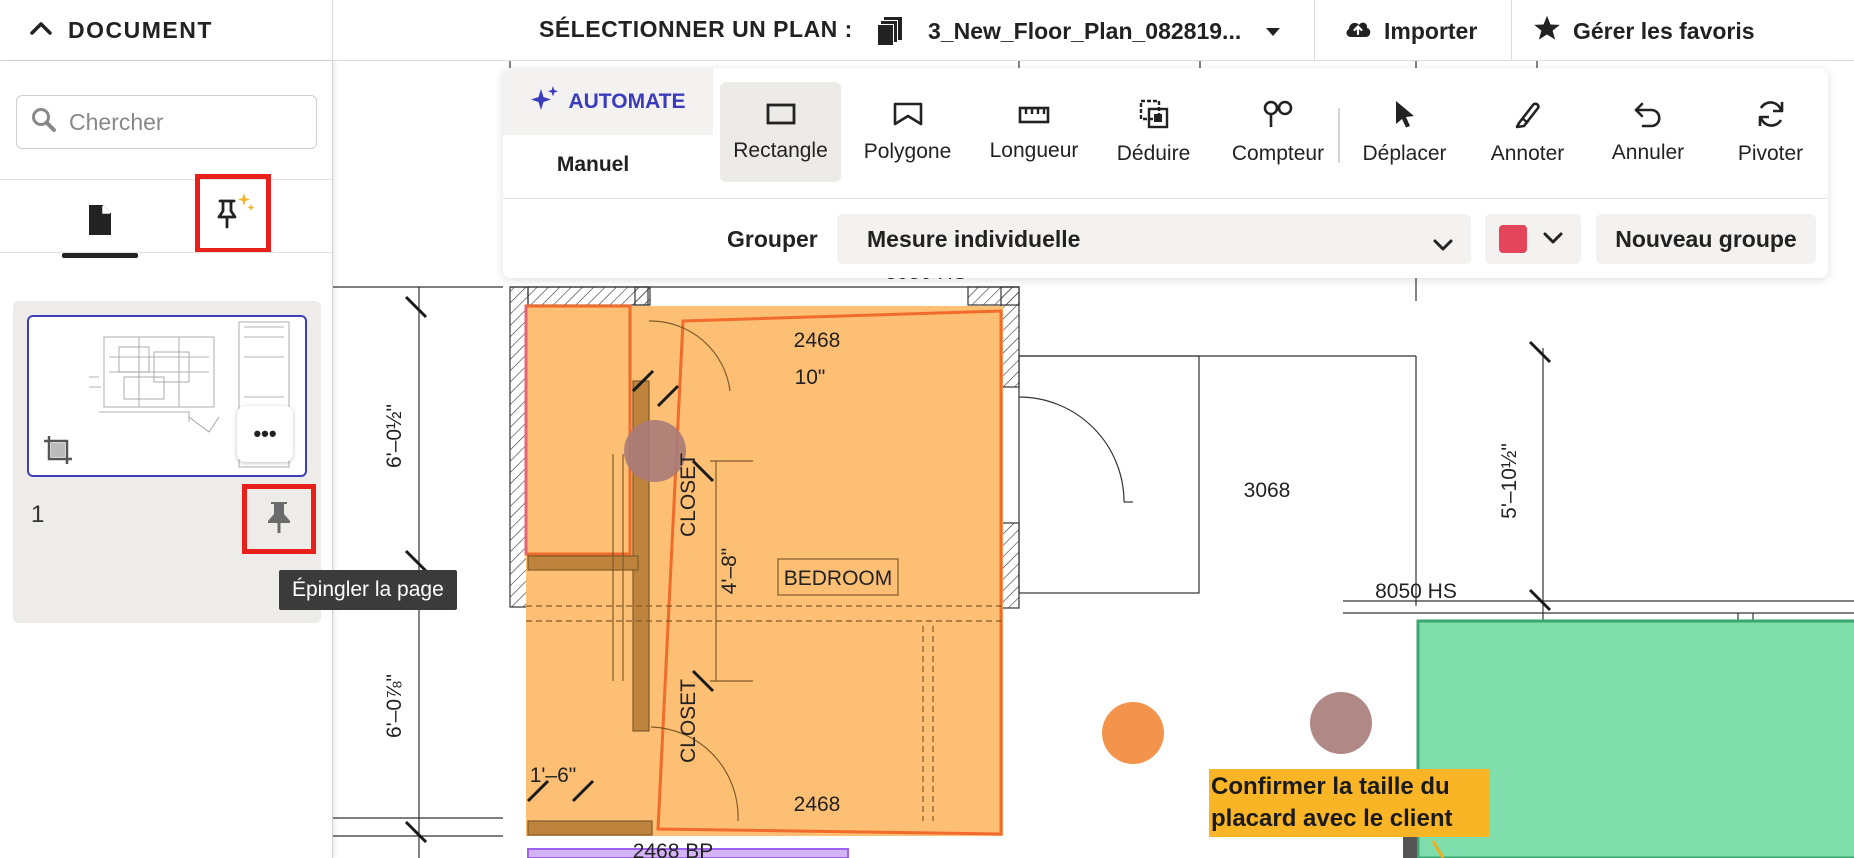  Describe the element at coordinates (1034, 116) in the screenshot. I see `ruler-icon` at that location.